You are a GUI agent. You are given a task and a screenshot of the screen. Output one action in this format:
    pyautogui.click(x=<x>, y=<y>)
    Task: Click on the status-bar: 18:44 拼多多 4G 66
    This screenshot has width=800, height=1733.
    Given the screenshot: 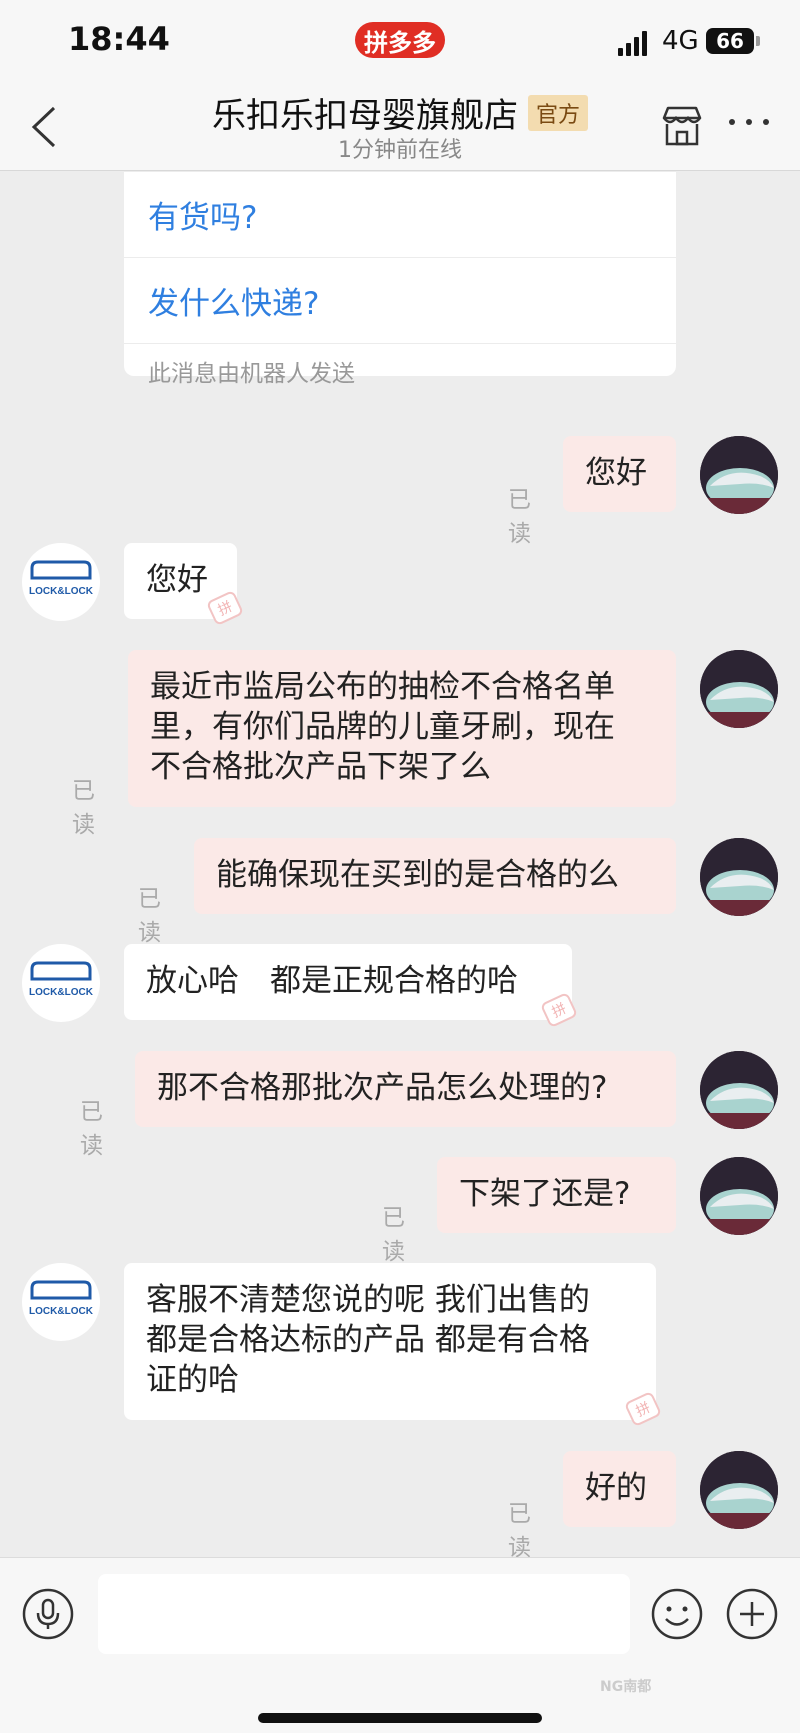 What is the action you would take?
    pyautogui.click(x=400, y=41)
    